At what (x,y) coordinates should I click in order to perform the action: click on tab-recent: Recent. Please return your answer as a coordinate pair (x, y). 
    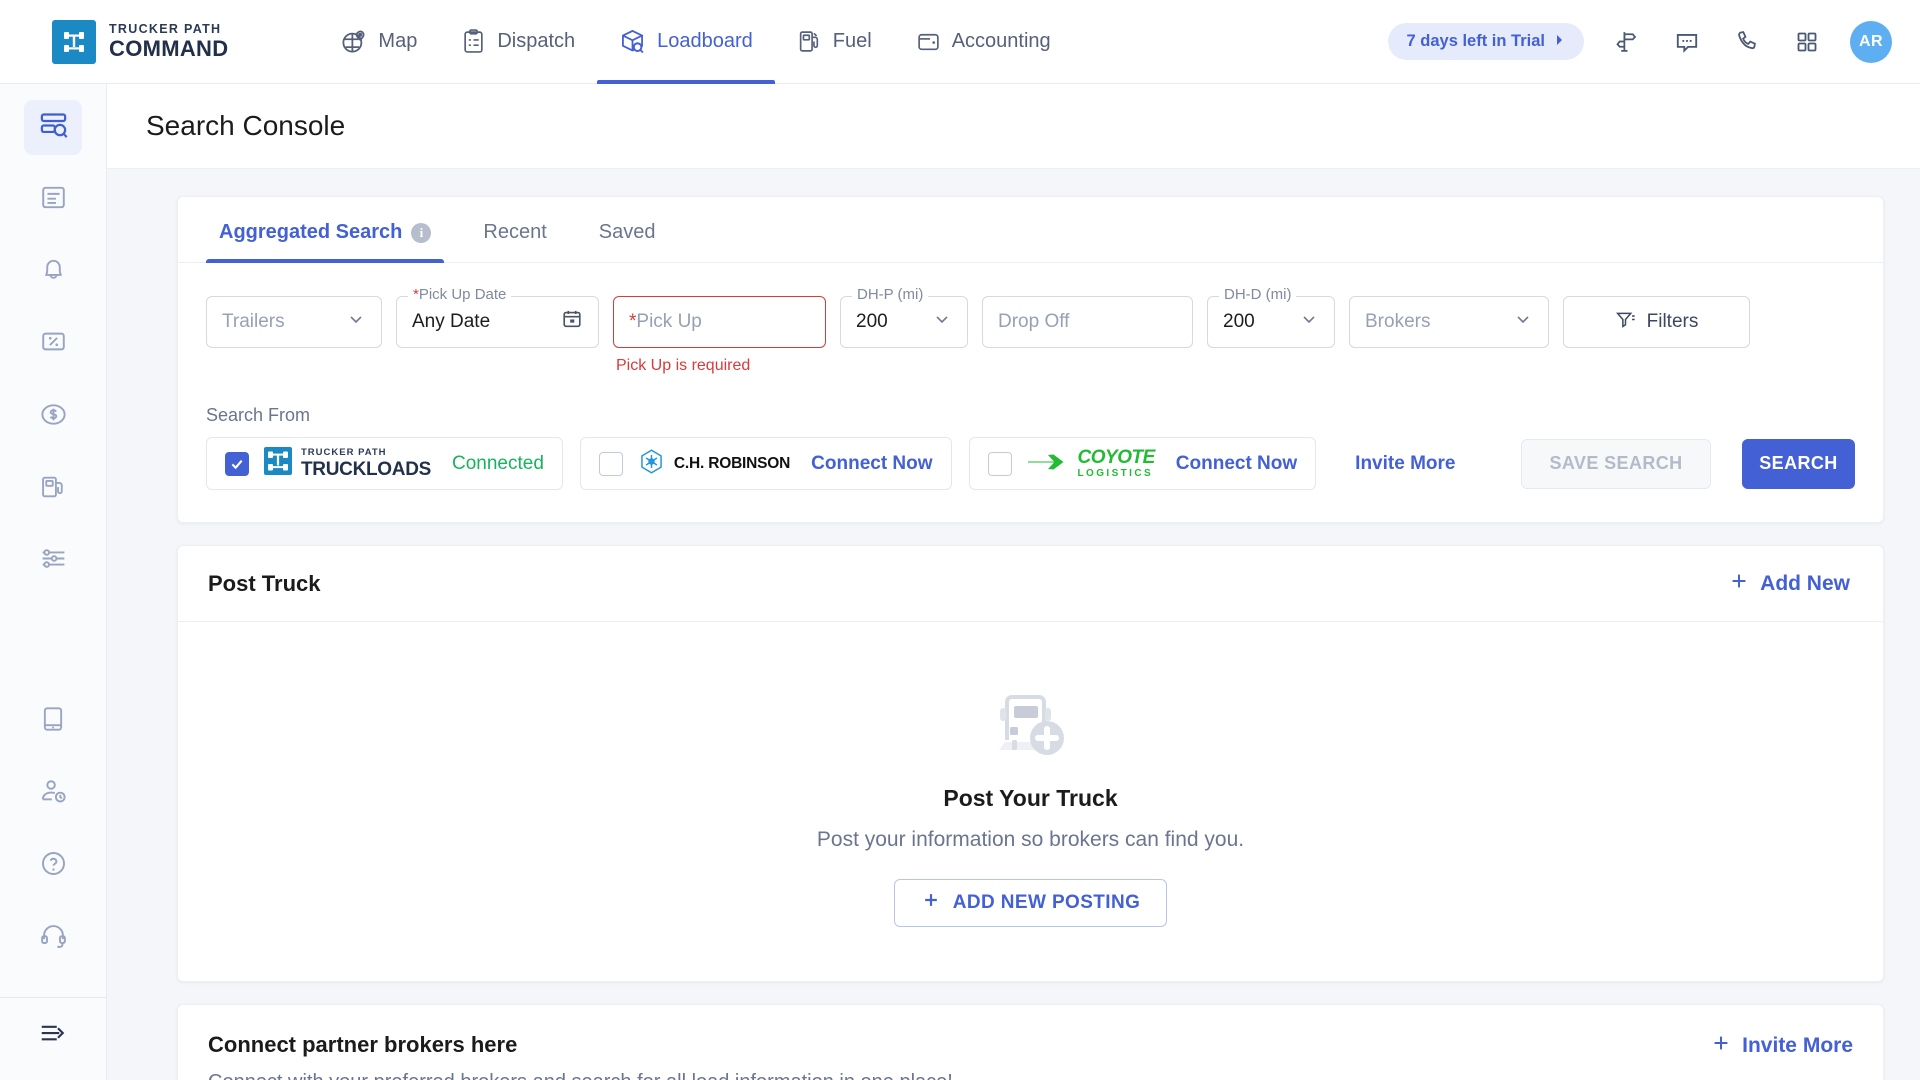
    Looking at the image, I should click on (514, 229).